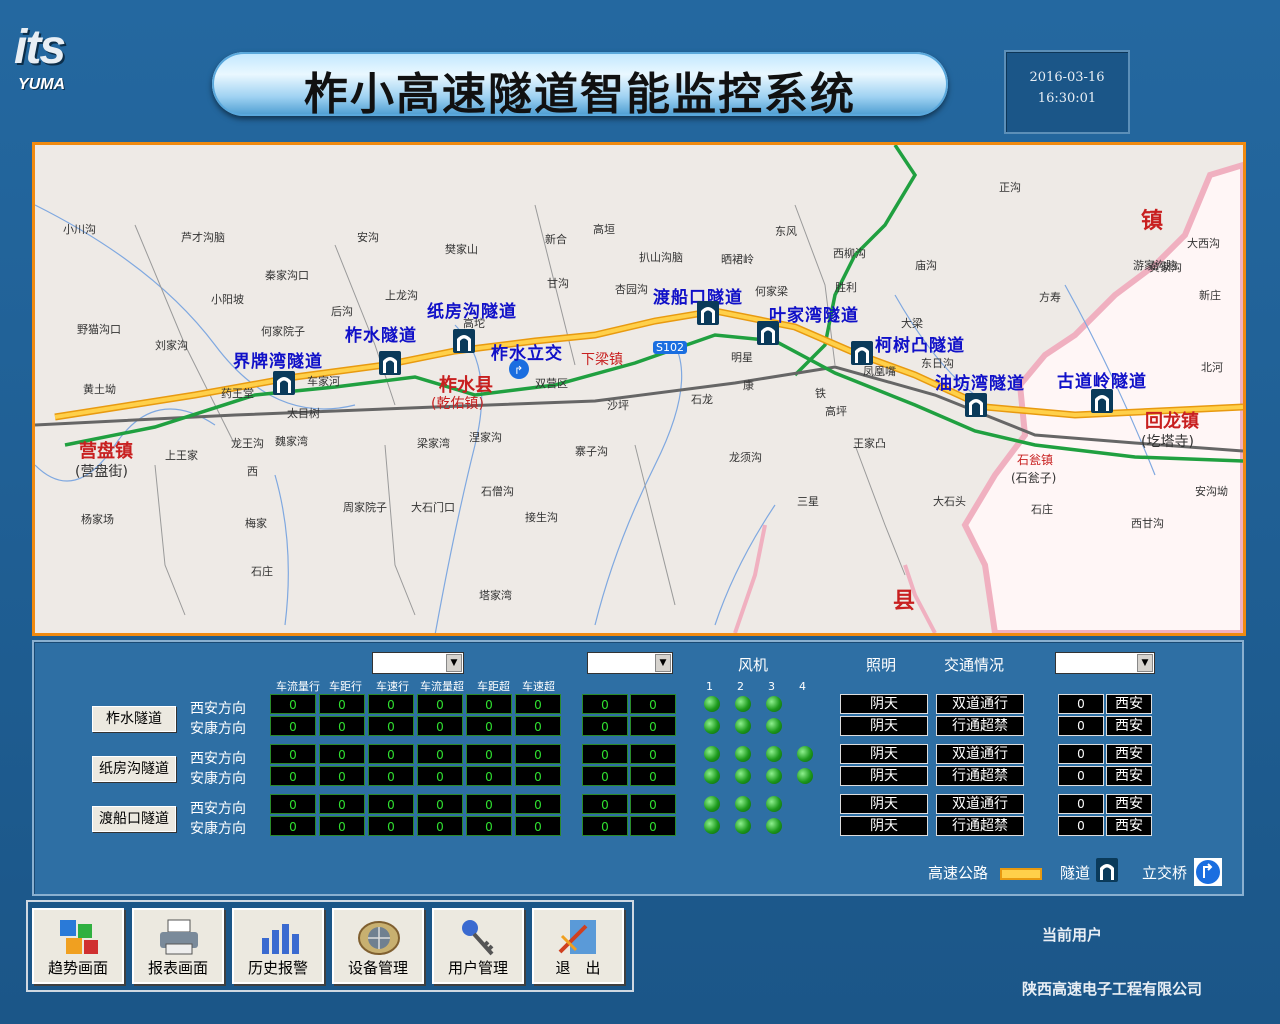  What do you see at coordinates (278, 359) in the screenshot?
I see `tunnel-label-jiepaiwan: 界牌湾隧道` at bounding box center [278, 359].